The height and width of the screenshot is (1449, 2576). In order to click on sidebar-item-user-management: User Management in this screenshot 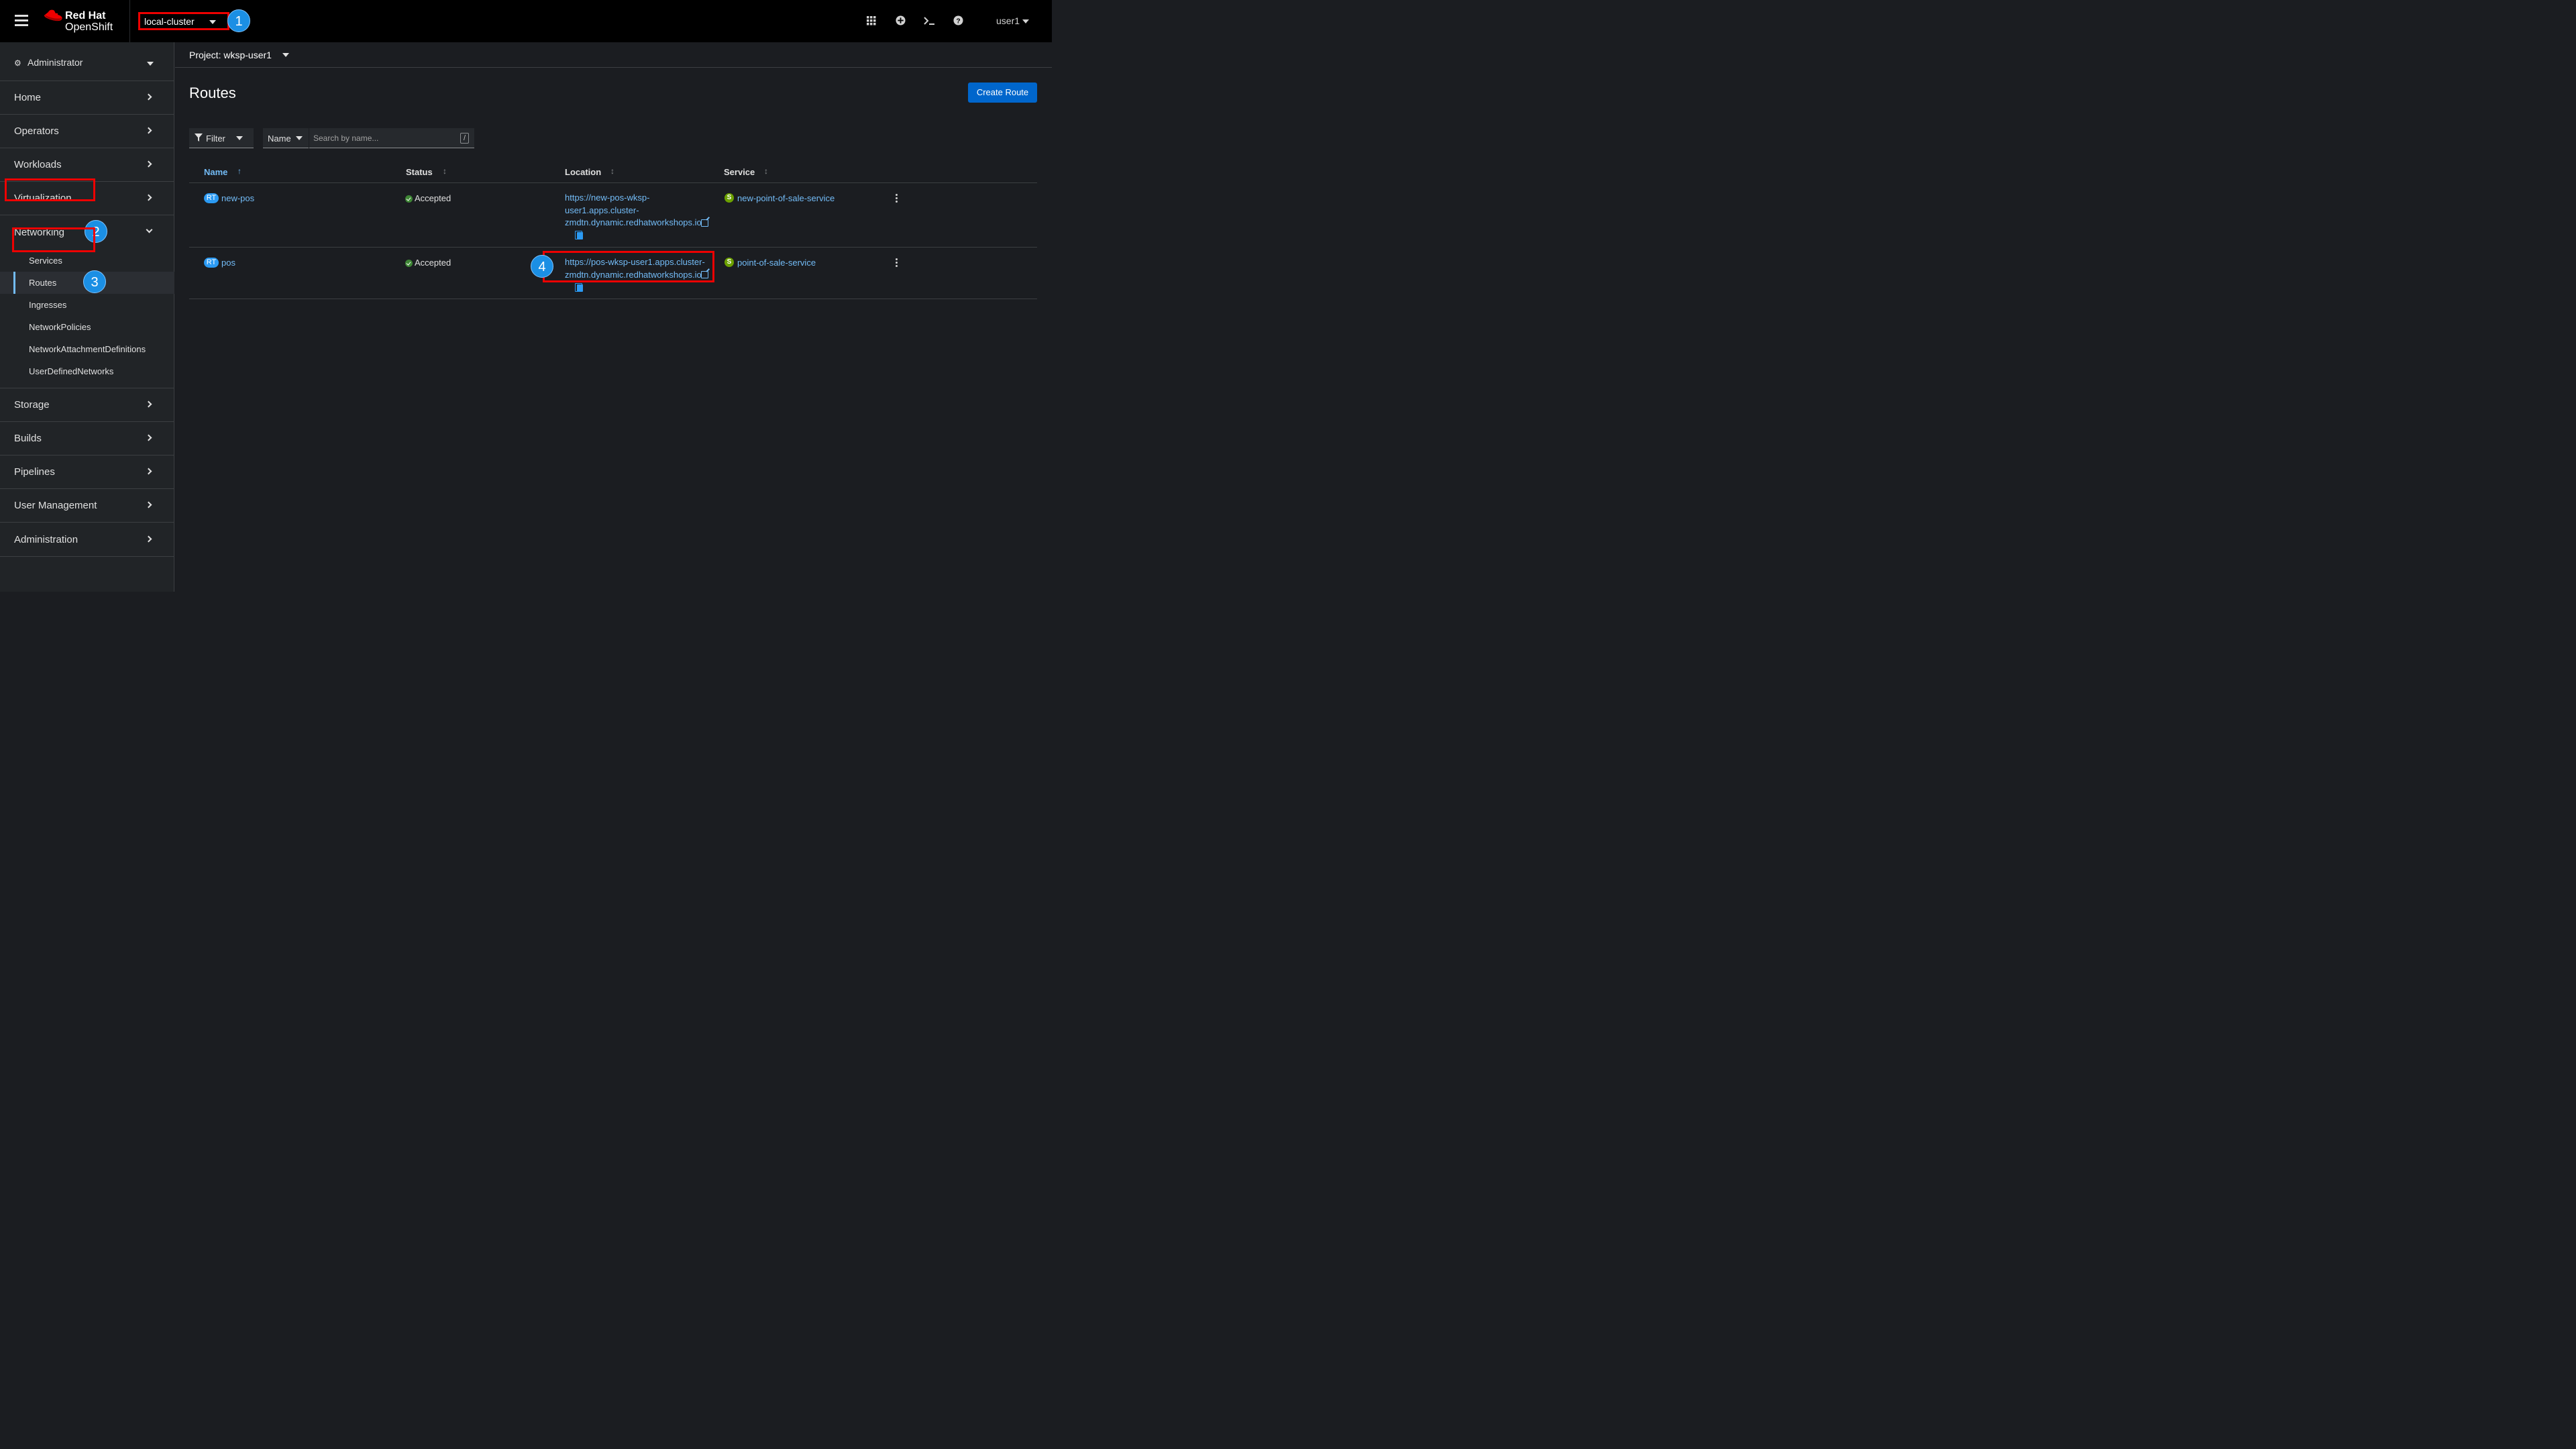, I will do `click(87, 506)`.